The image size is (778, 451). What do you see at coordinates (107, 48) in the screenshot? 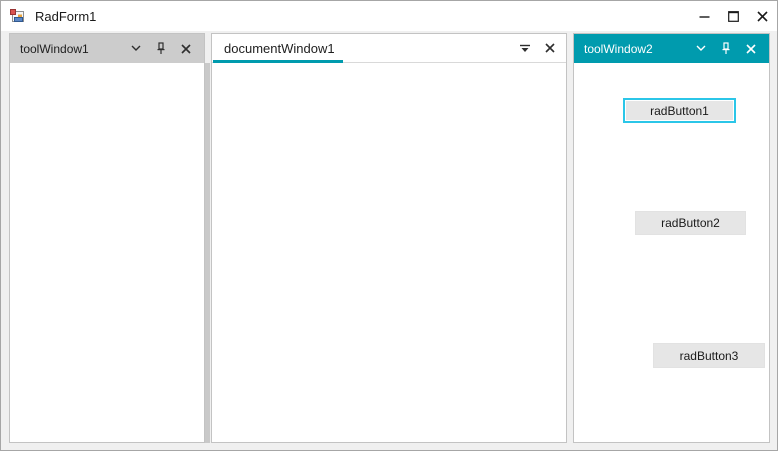
I see `tool-window-1-header: toolWindow1` at bounding box center [107, 48].